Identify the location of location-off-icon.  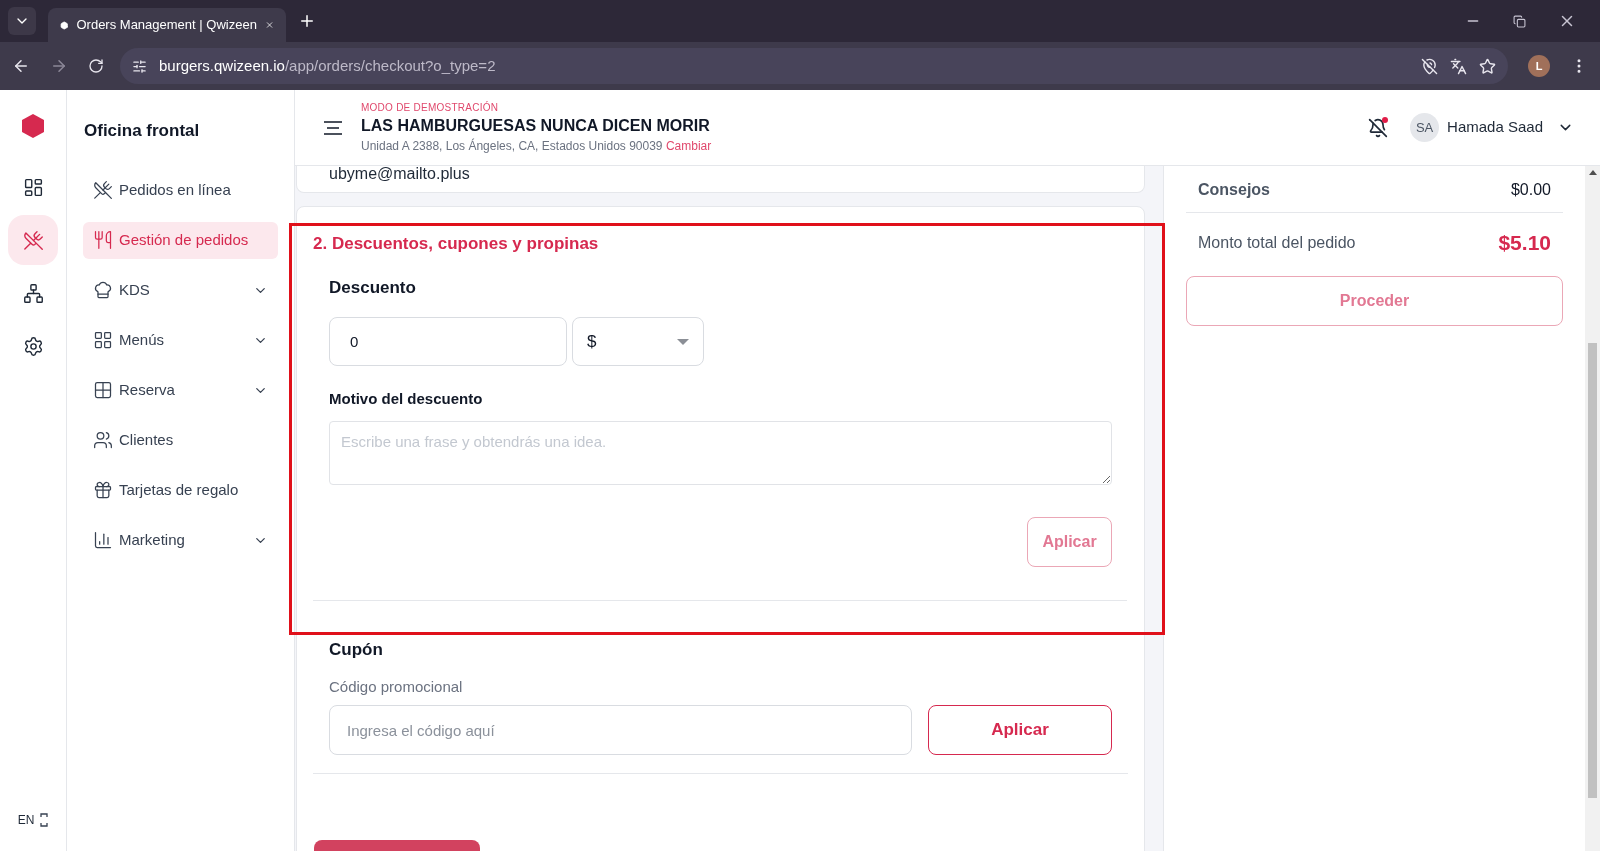
(1429, 66).